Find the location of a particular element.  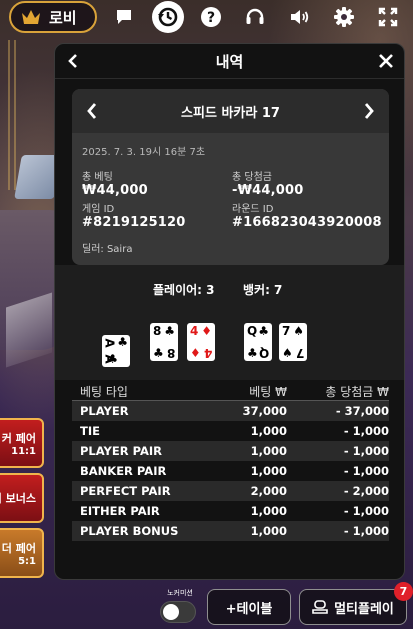

round-navigator: 스피드 바카라 17 is located at coordinates (230, 111).